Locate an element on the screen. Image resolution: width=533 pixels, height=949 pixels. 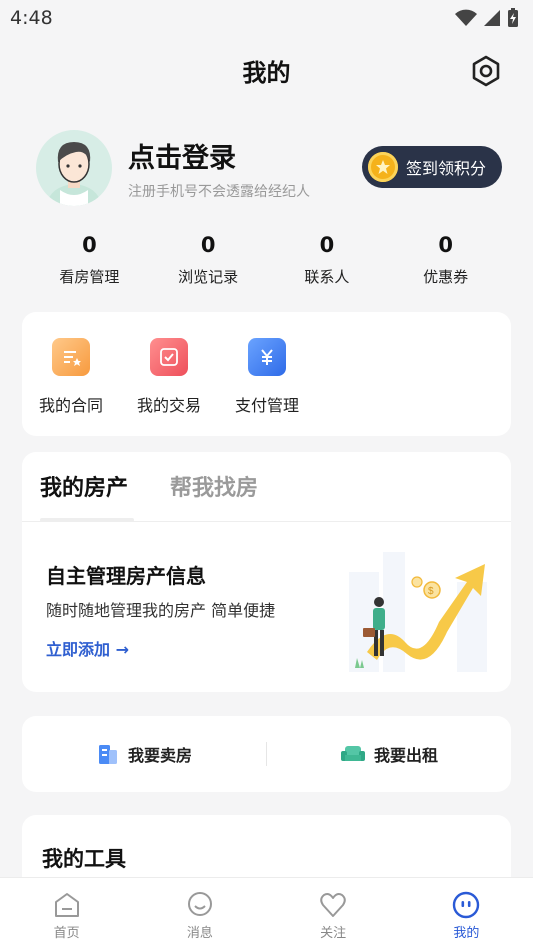
rent-out-button: 我要出租 is located at coordinates (389, 754).